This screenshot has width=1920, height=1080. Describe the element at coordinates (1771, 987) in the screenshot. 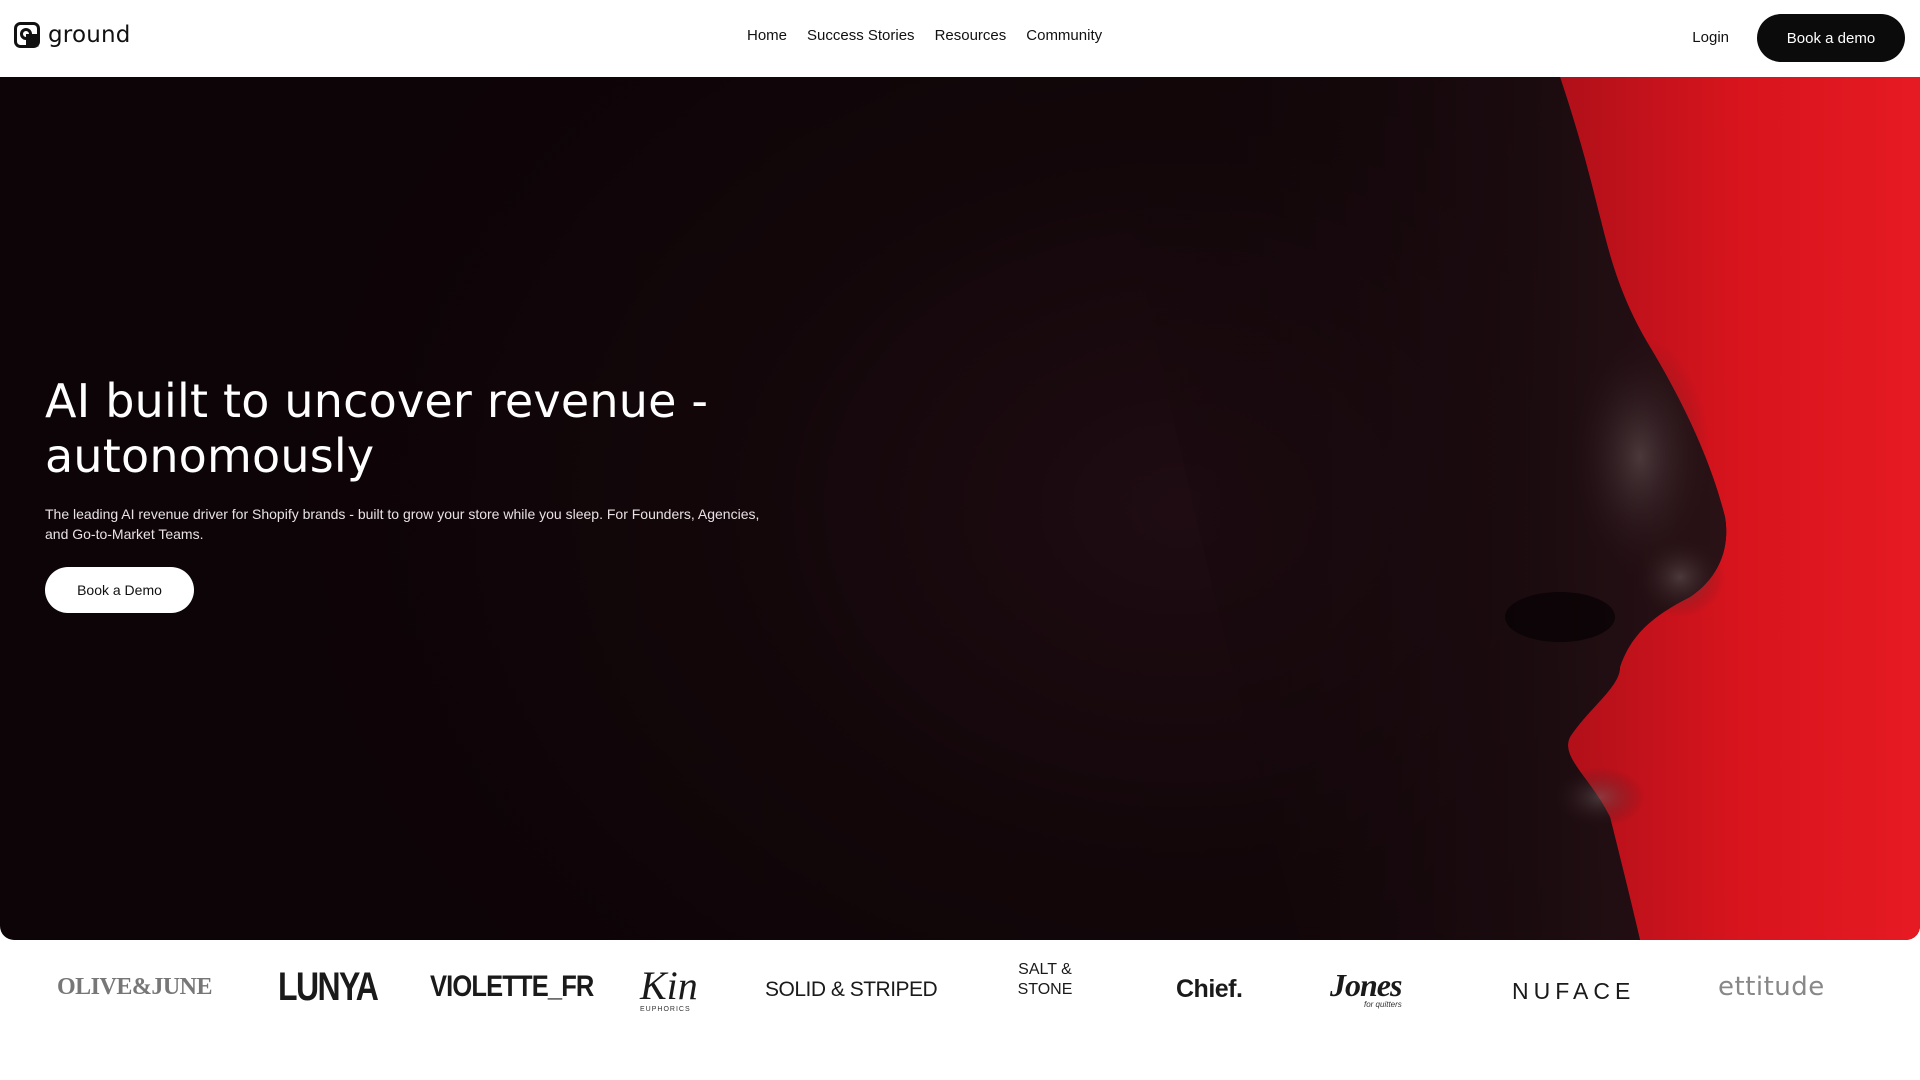

I see `logo-ettitude: ettitude` at that location.